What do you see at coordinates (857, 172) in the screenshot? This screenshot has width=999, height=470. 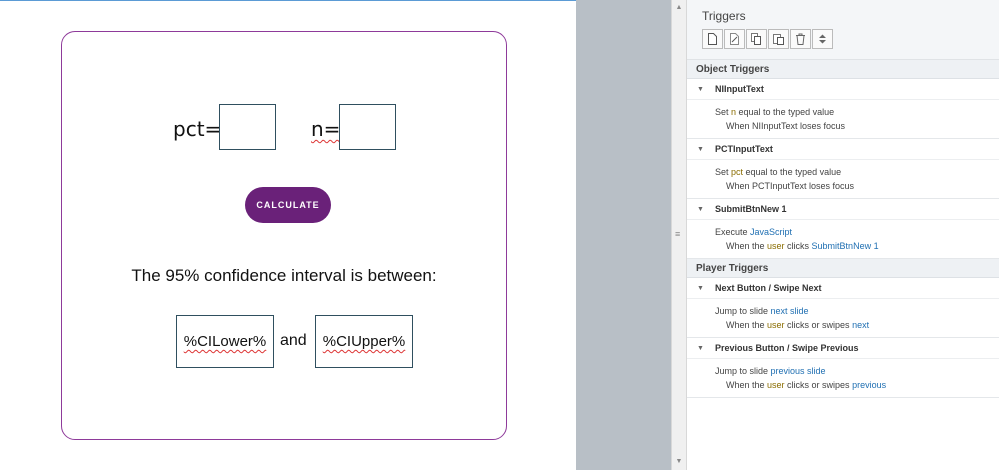 I see `trigger-action: Set pct equal to the typed value` at bounding box center [857, 172].